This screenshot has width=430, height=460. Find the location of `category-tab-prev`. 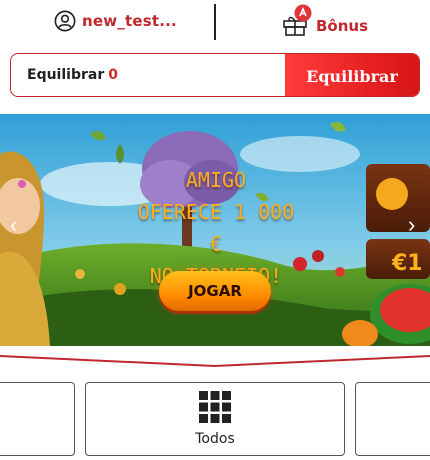

category-tab-prev is located at coordinates (37, 419).